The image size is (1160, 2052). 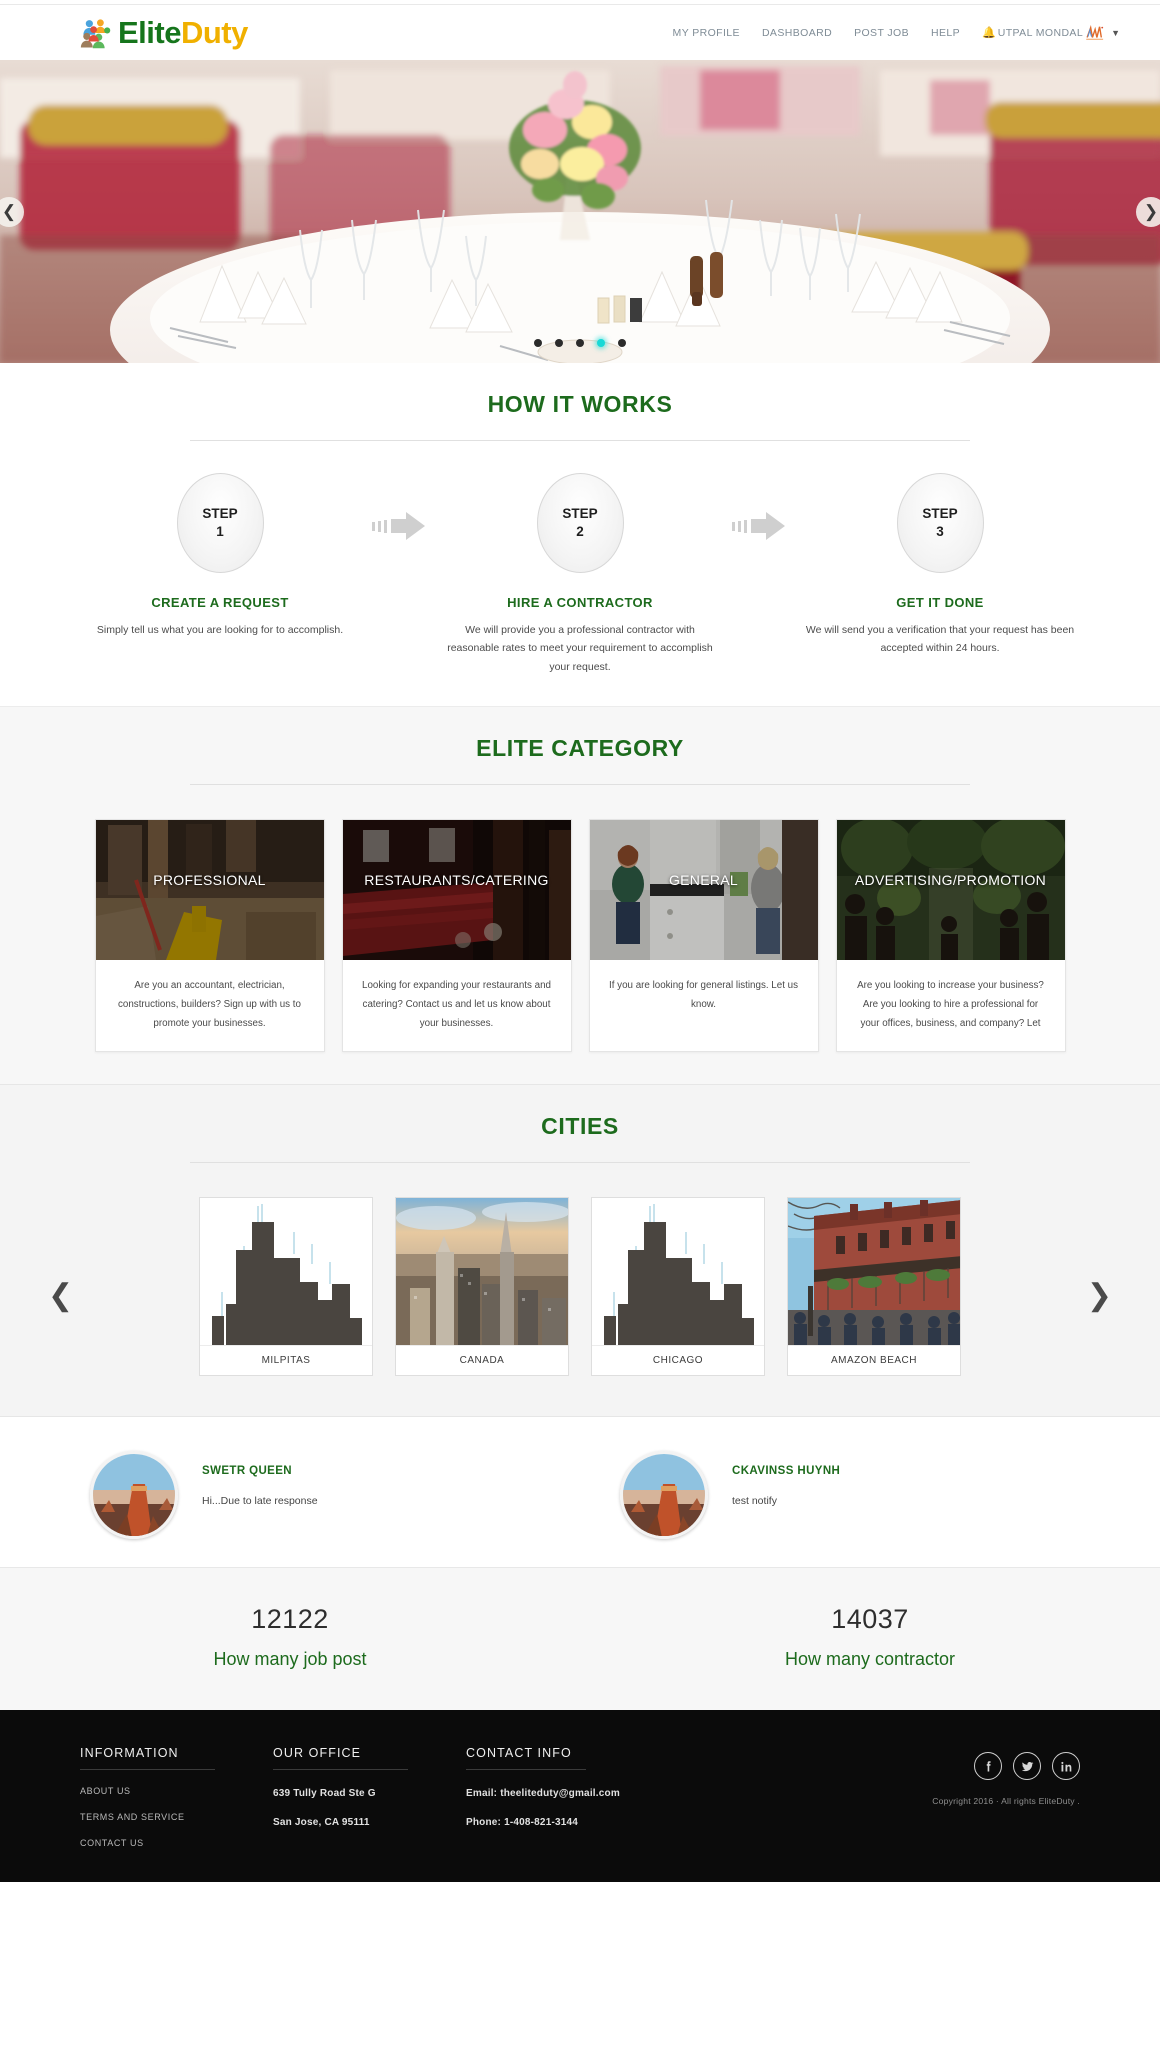 What do you see at coordinates (1066, 1766) in the screenshot?
I see `linkedin-icon` at bounding box center [1066, 1766].